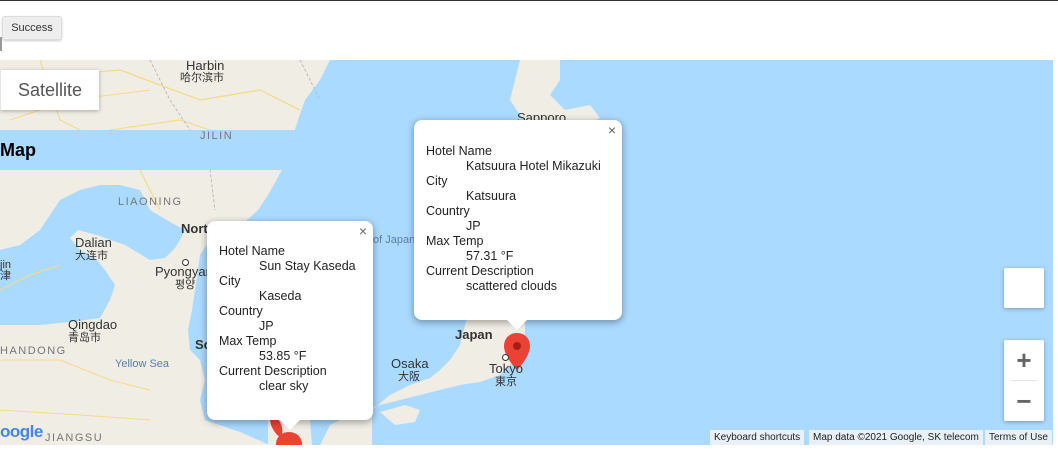  What do you see at coordinates (1018, 437) in the screenshot?
I see `terms-of-use-link: Terms of Use` at bounding box center [1018, 437].